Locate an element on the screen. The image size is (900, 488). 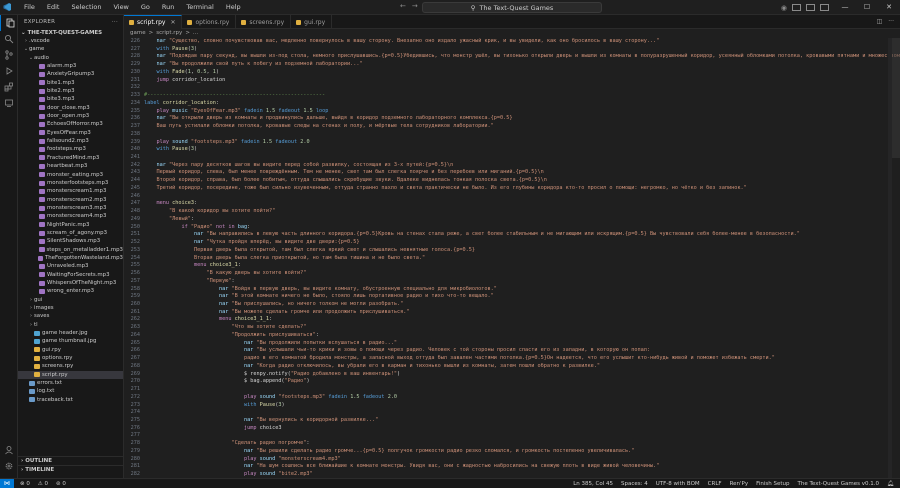
file-item: WaitingForSecrets.mp3 is located at coordinates (70, 275).